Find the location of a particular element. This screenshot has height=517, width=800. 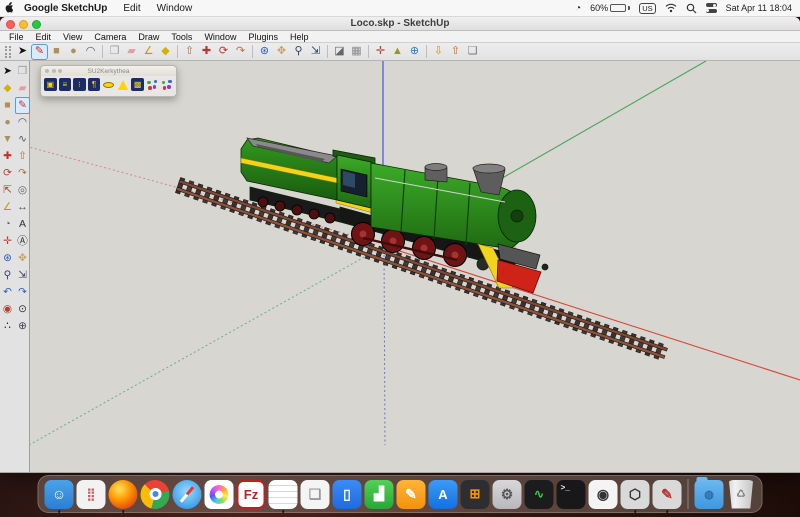

sphere-light-icon is located at coordinates (108, 84).